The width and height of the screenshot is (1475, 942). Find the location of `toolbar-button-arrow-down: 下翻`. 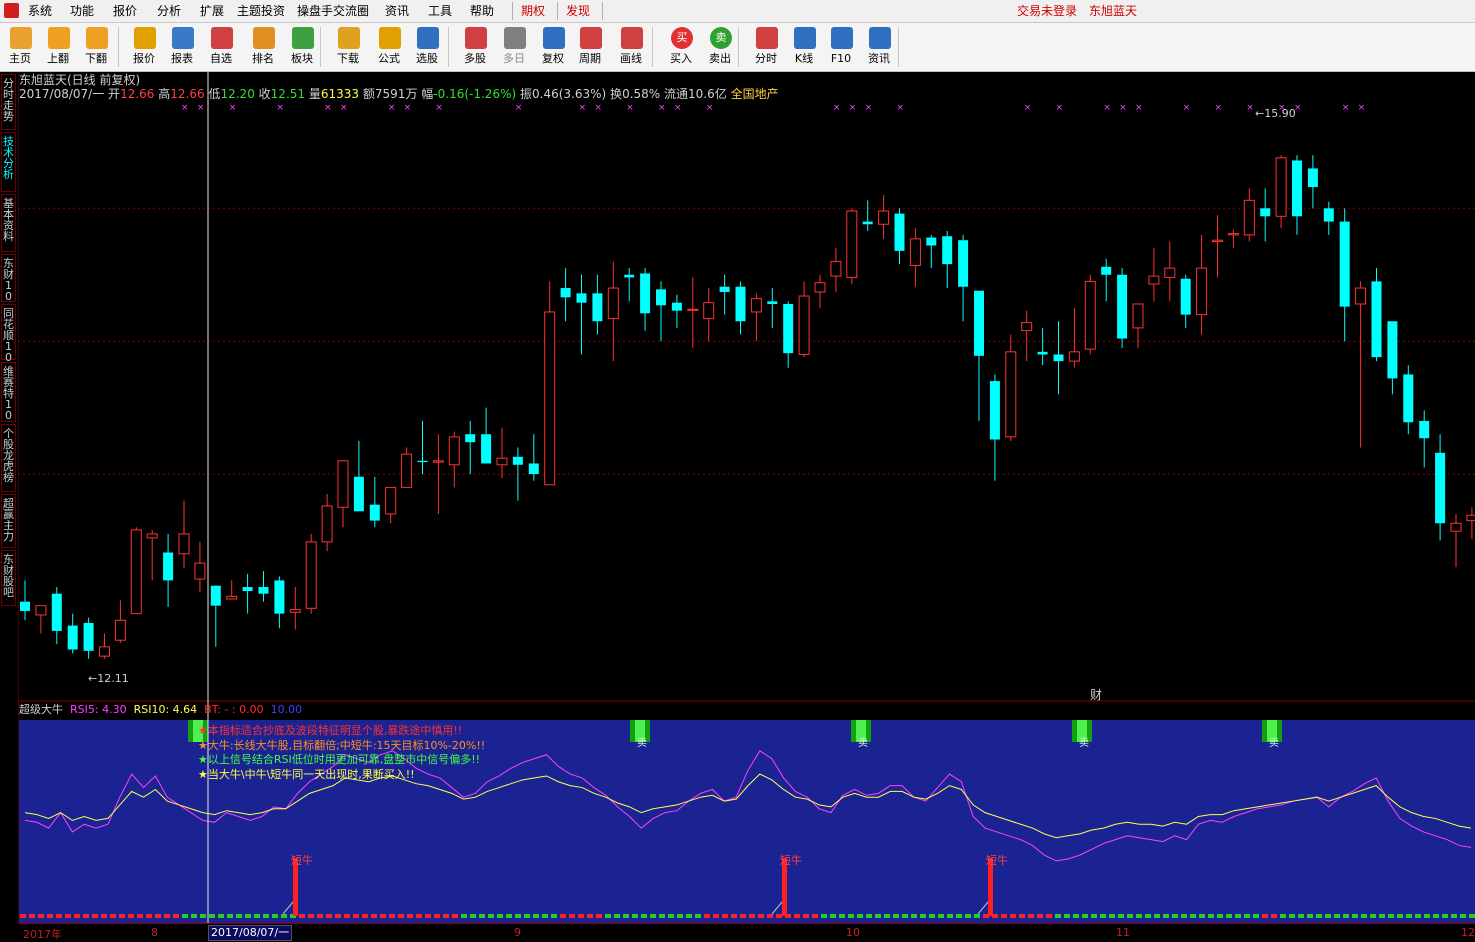

toolbar-button-arrow-down: 下翻 is located at coordinates (96, 47).